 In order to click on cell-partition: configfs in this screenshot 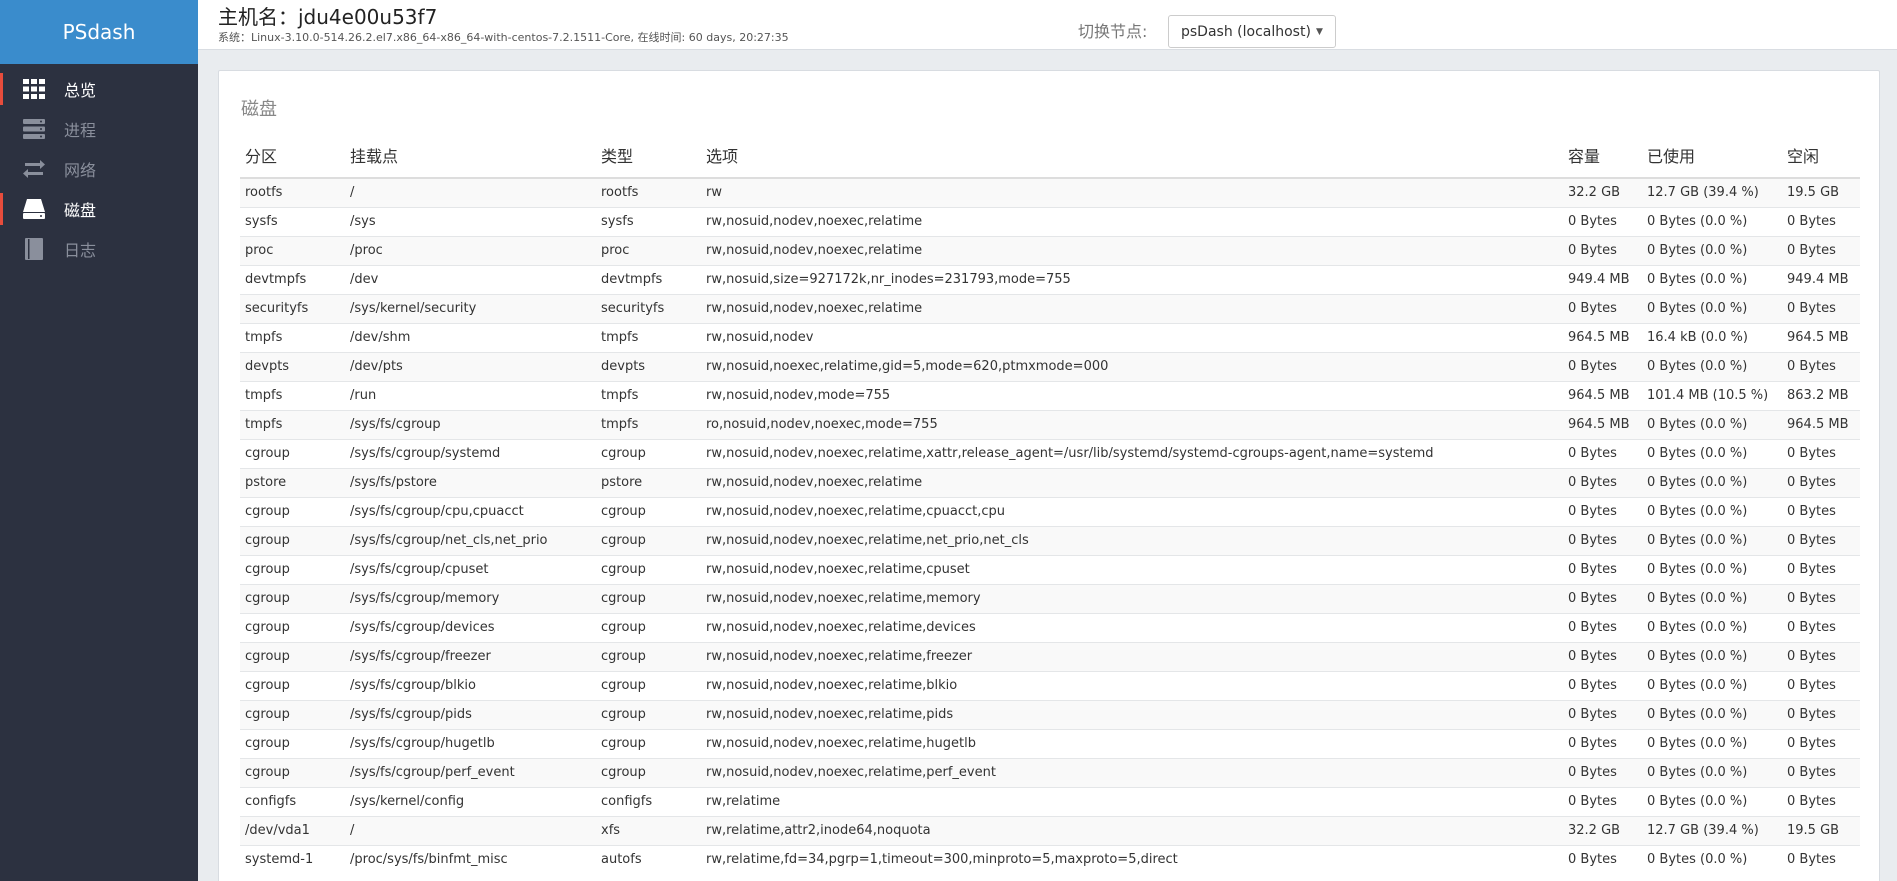, I will do `click(292, 801)`.